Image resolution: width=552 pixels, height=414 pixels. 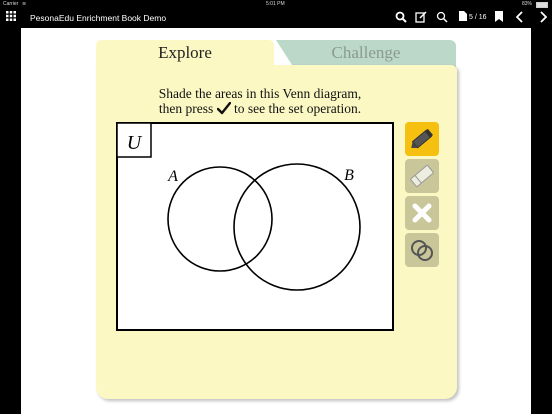 I want to click on set-b-label: B, so click(x=349, y=175).